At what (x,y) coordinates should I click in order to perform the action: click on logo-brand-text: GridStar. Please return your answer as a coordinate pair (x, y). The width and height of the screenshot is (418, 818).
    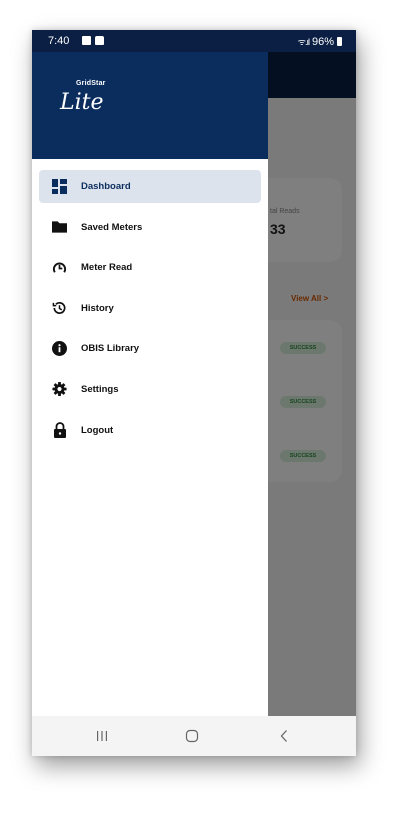
    Looking at the image, I should click on (91, 83).